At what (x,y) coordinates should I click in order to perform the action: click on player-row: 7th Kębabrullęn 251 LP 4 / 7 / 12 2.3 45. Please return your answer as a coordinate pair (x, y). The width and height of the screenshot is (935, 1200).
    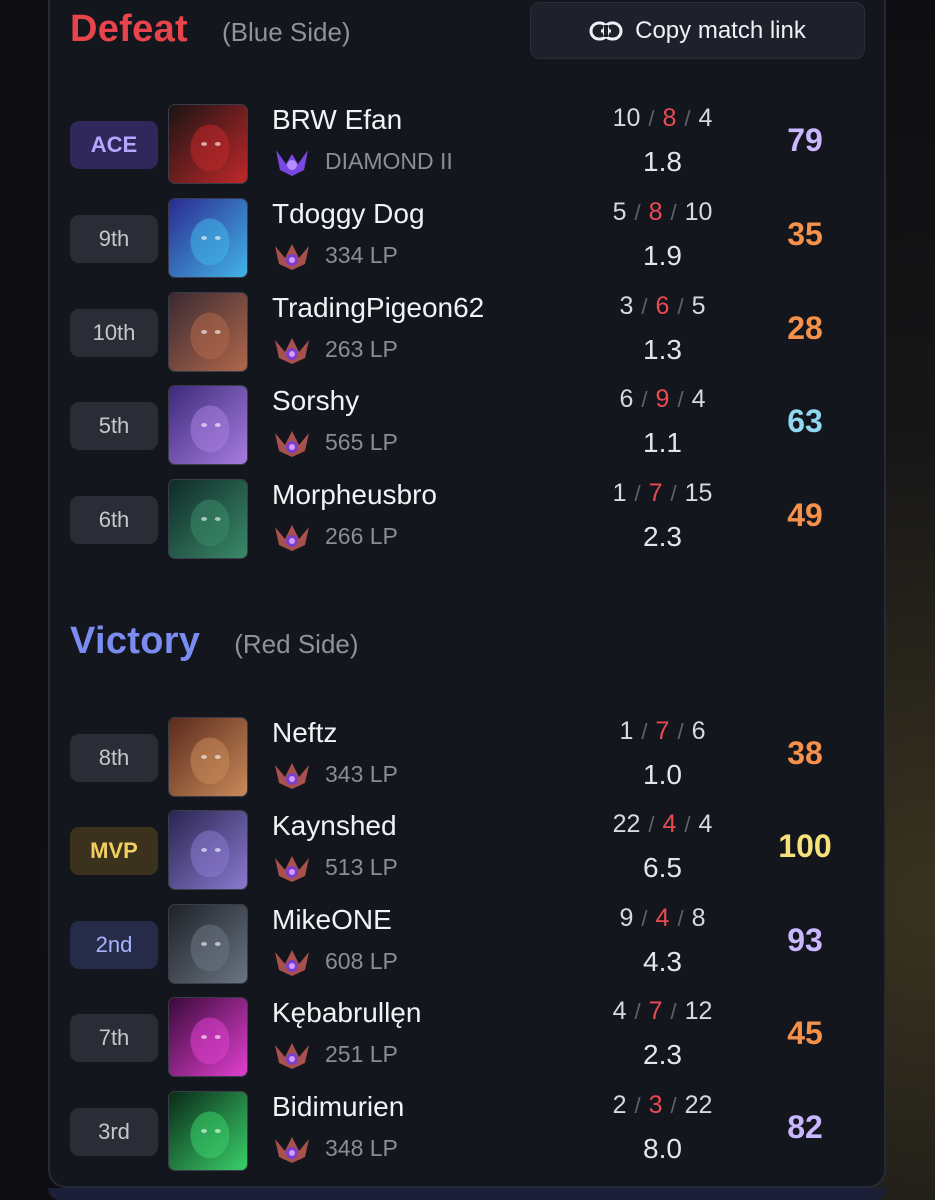
    Looking at the image, I should click on (467, 1042).